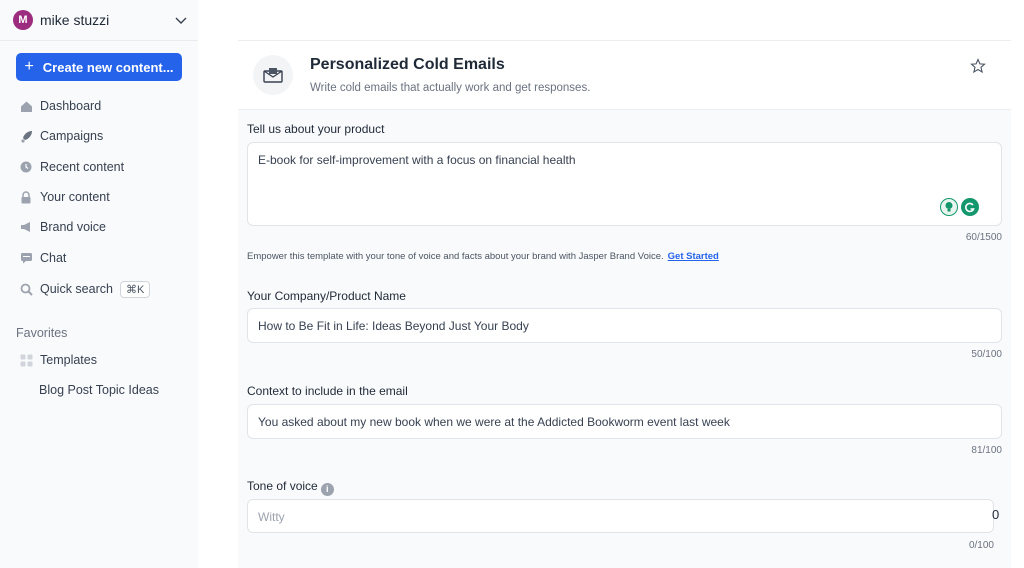  I want to click on grammarly-icon, so click(970, 207).